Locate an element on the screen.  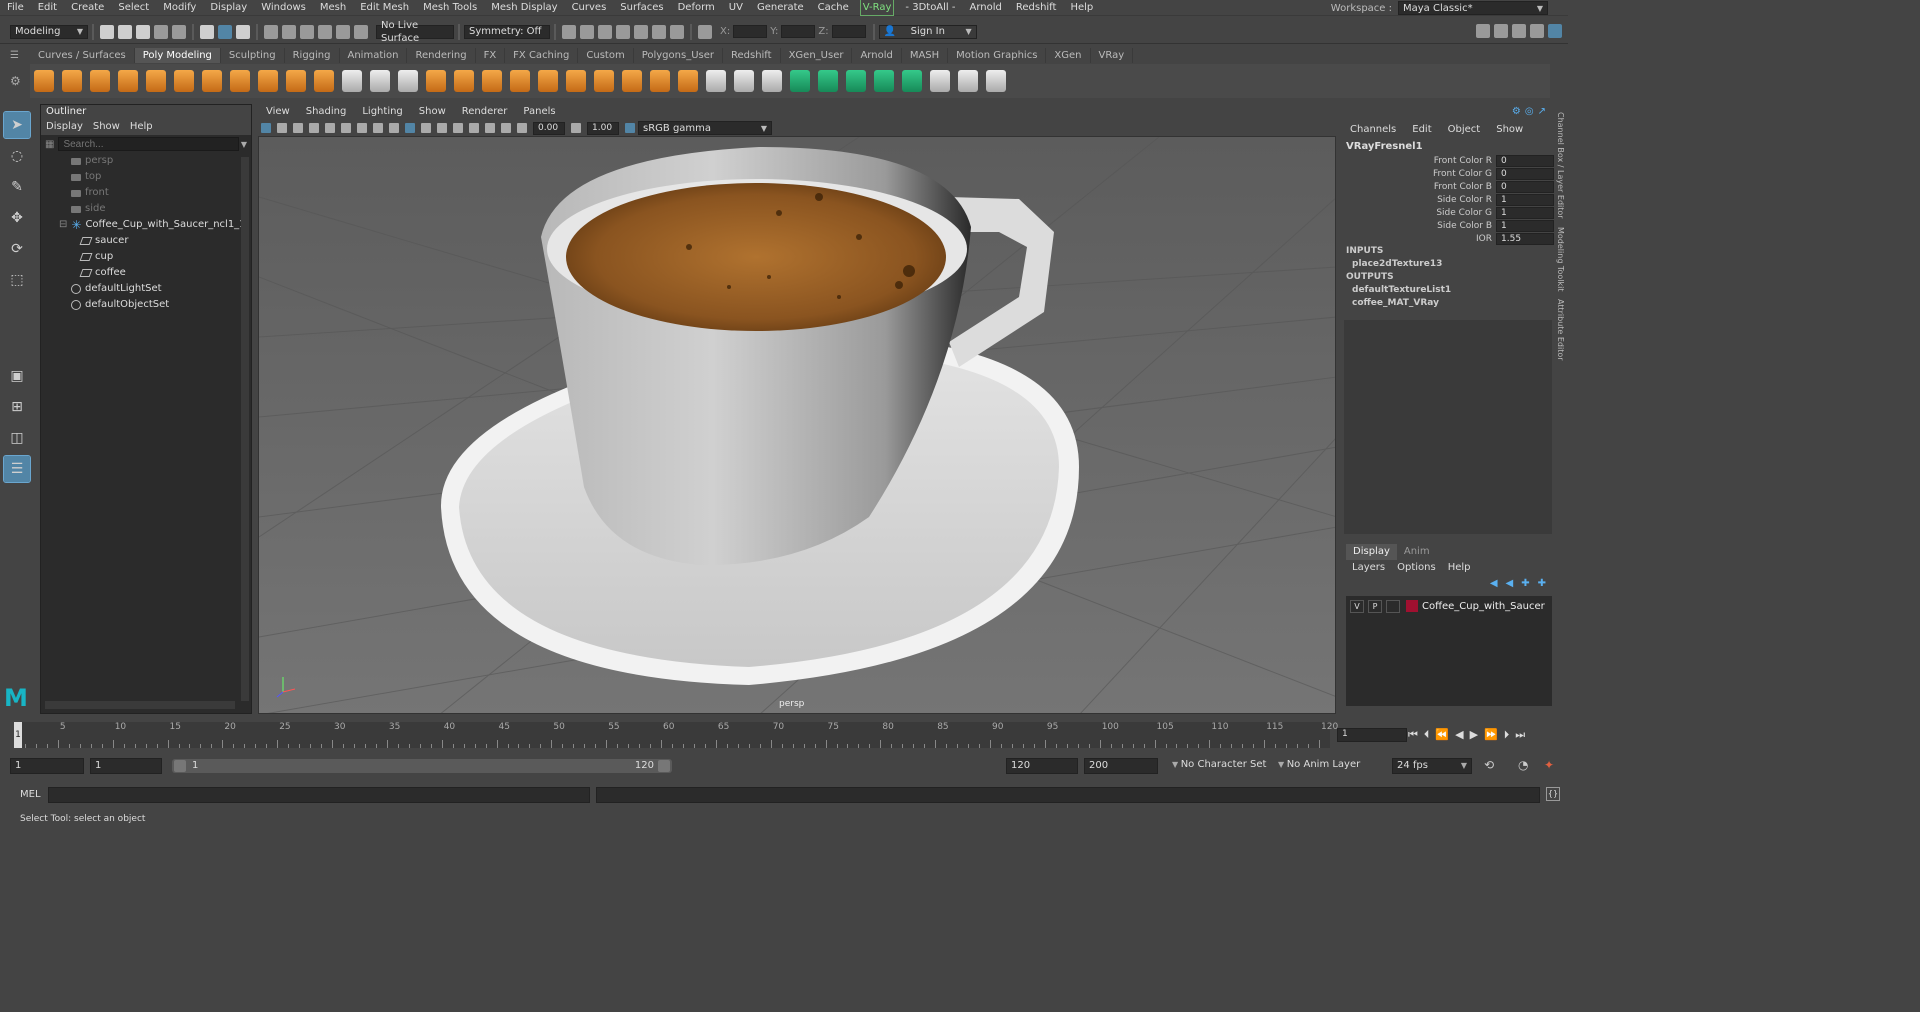
multi-cut-icon is located at coordinates (716, 81).